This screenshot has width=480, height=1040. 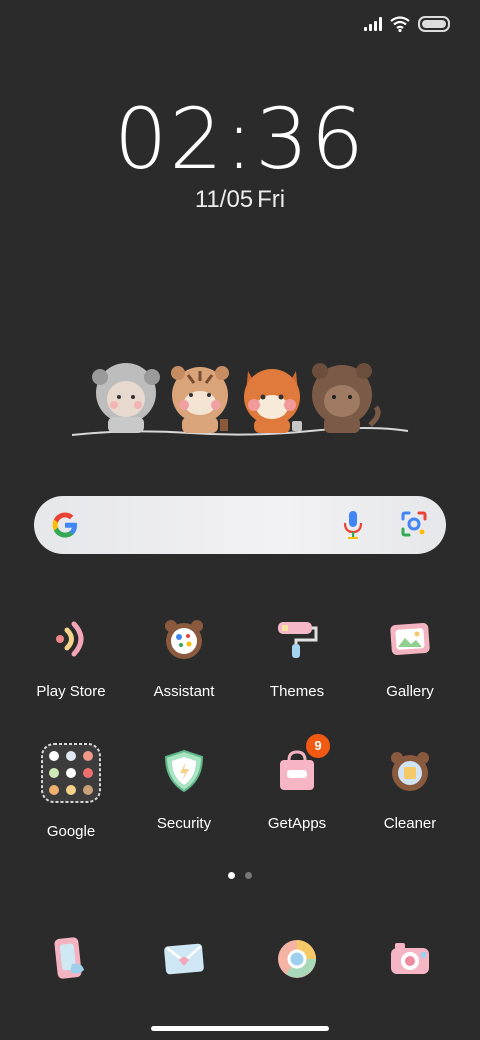 What do you see at coordinates (373, 24) in the screenshot?
I see `signal-icon` at bounding box center [373, 24].